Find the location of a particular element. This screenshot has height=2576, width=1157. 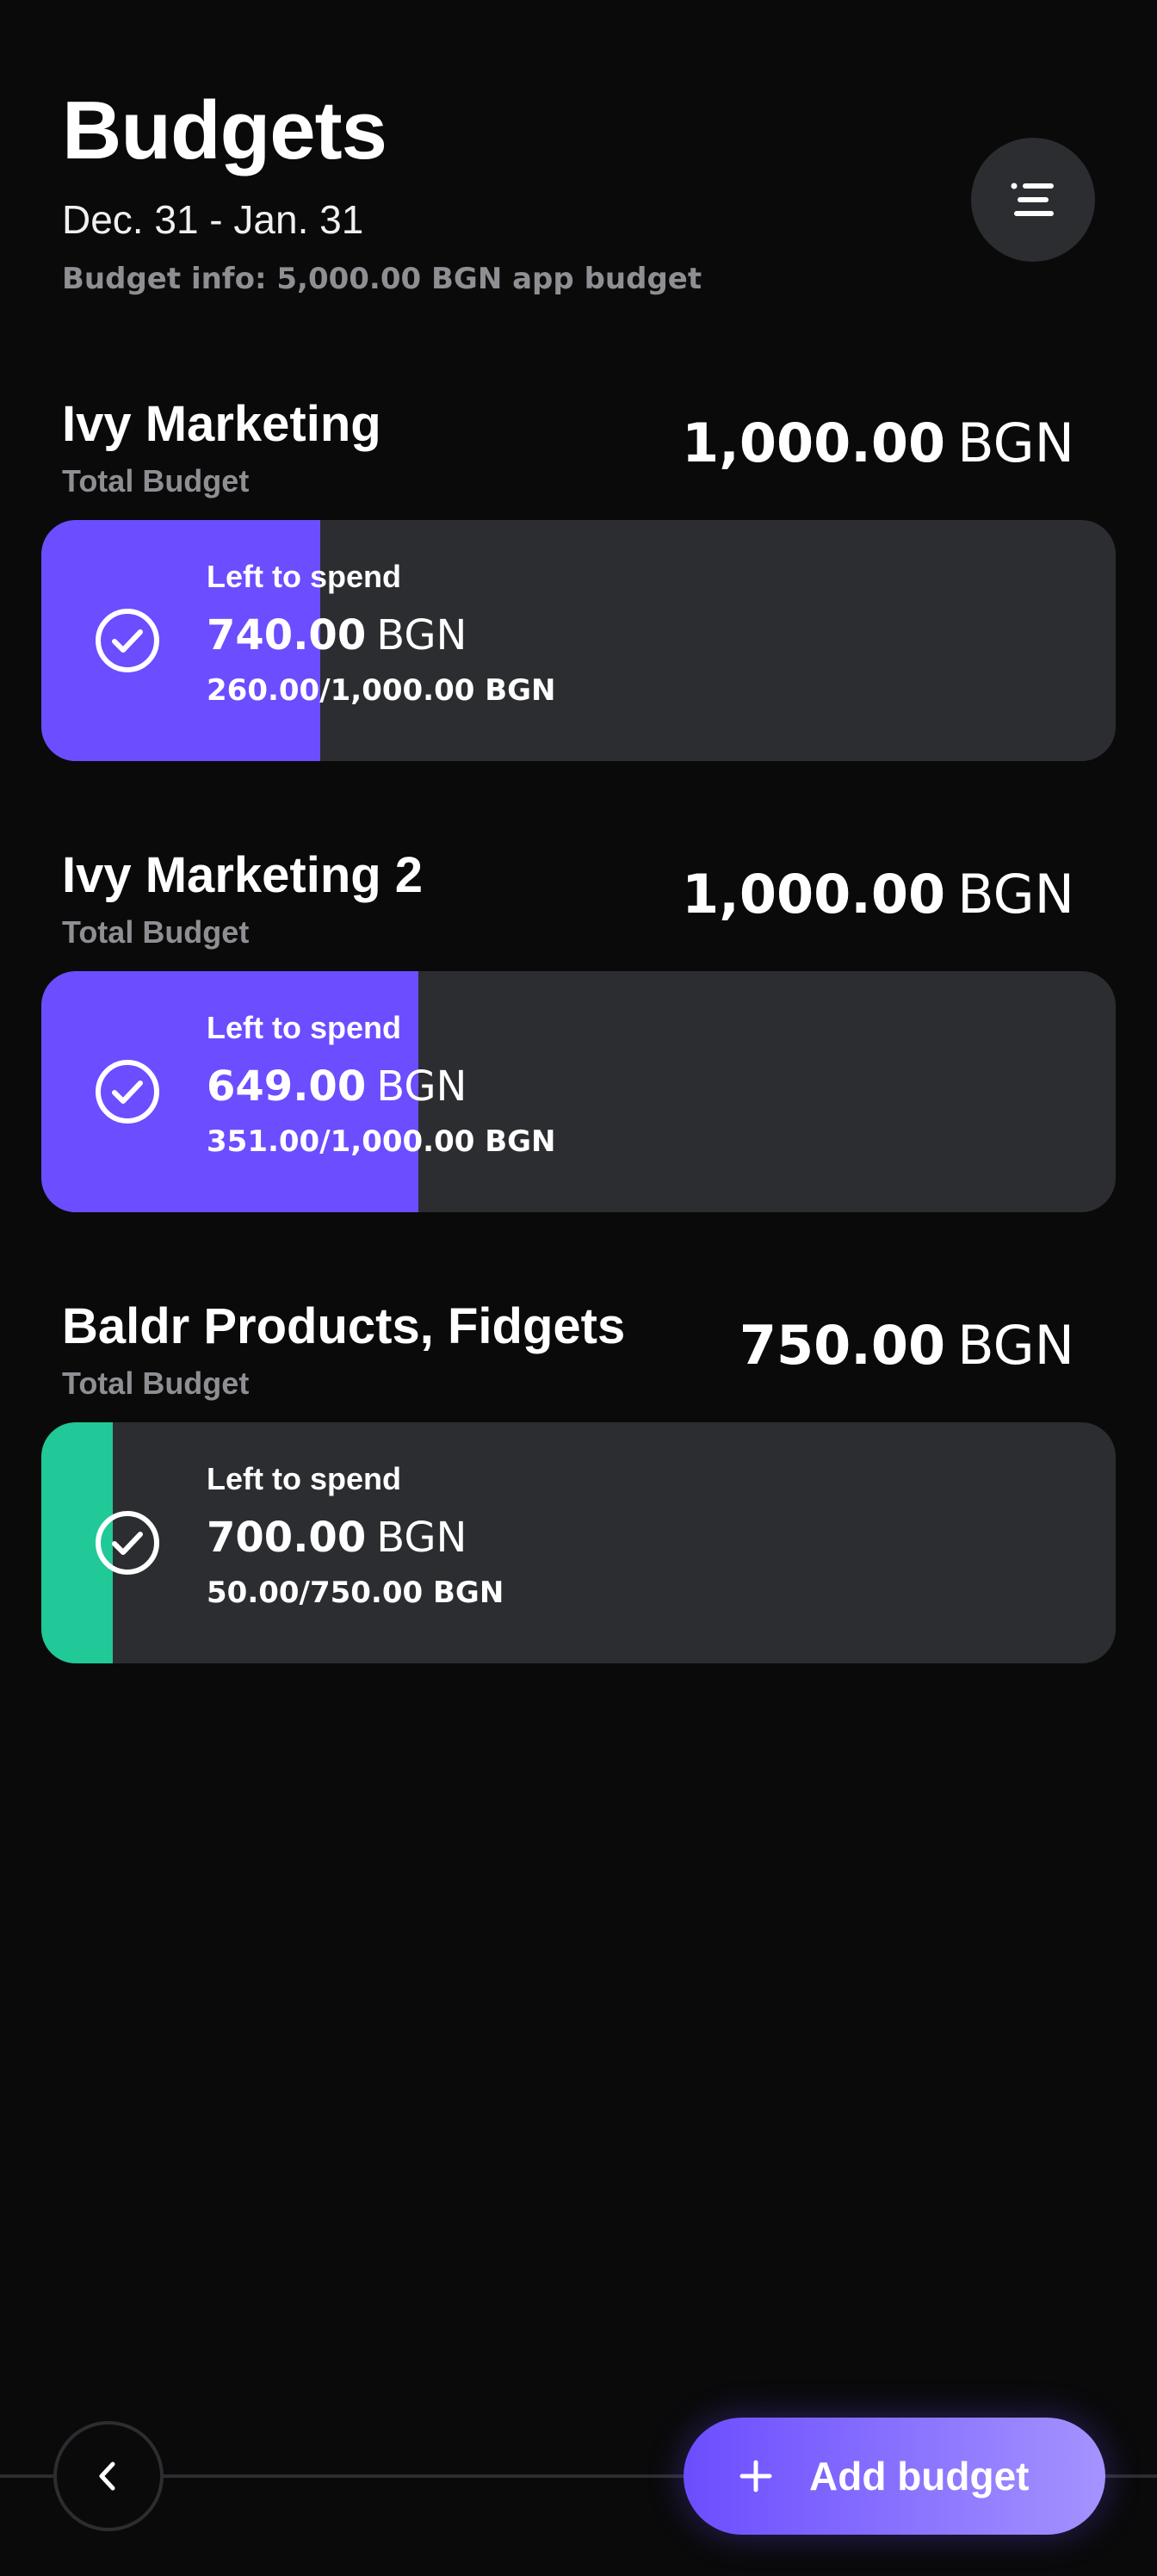

left-amount-value: 649.00 is located at coordinates (287, 1087).